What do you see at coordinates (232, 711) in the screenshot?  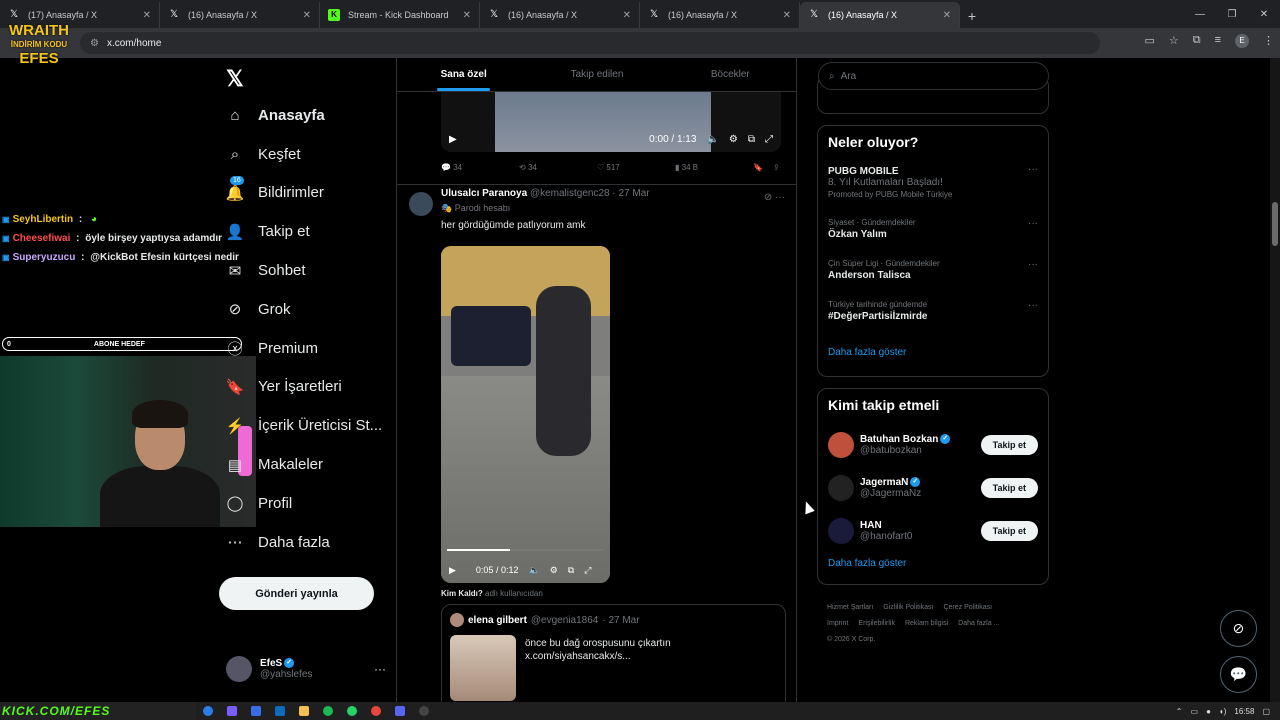 I see `copilot-icon` at bounding box center [232, 711].